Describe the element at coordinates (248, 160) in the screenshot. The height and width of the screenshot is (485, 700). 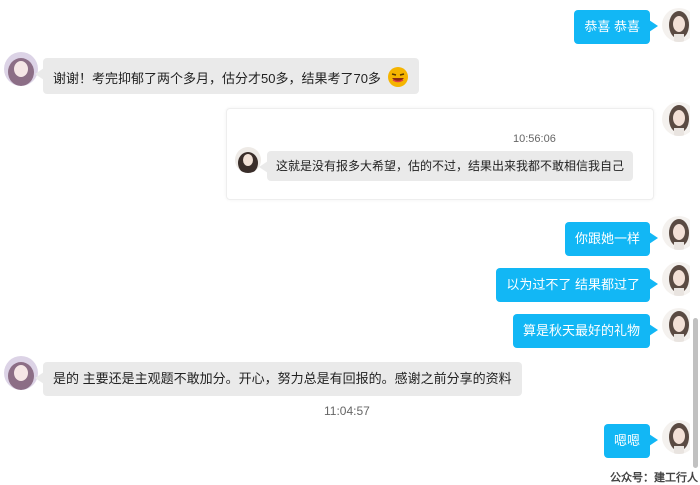
I see `quote-sender-avatar` at that location.